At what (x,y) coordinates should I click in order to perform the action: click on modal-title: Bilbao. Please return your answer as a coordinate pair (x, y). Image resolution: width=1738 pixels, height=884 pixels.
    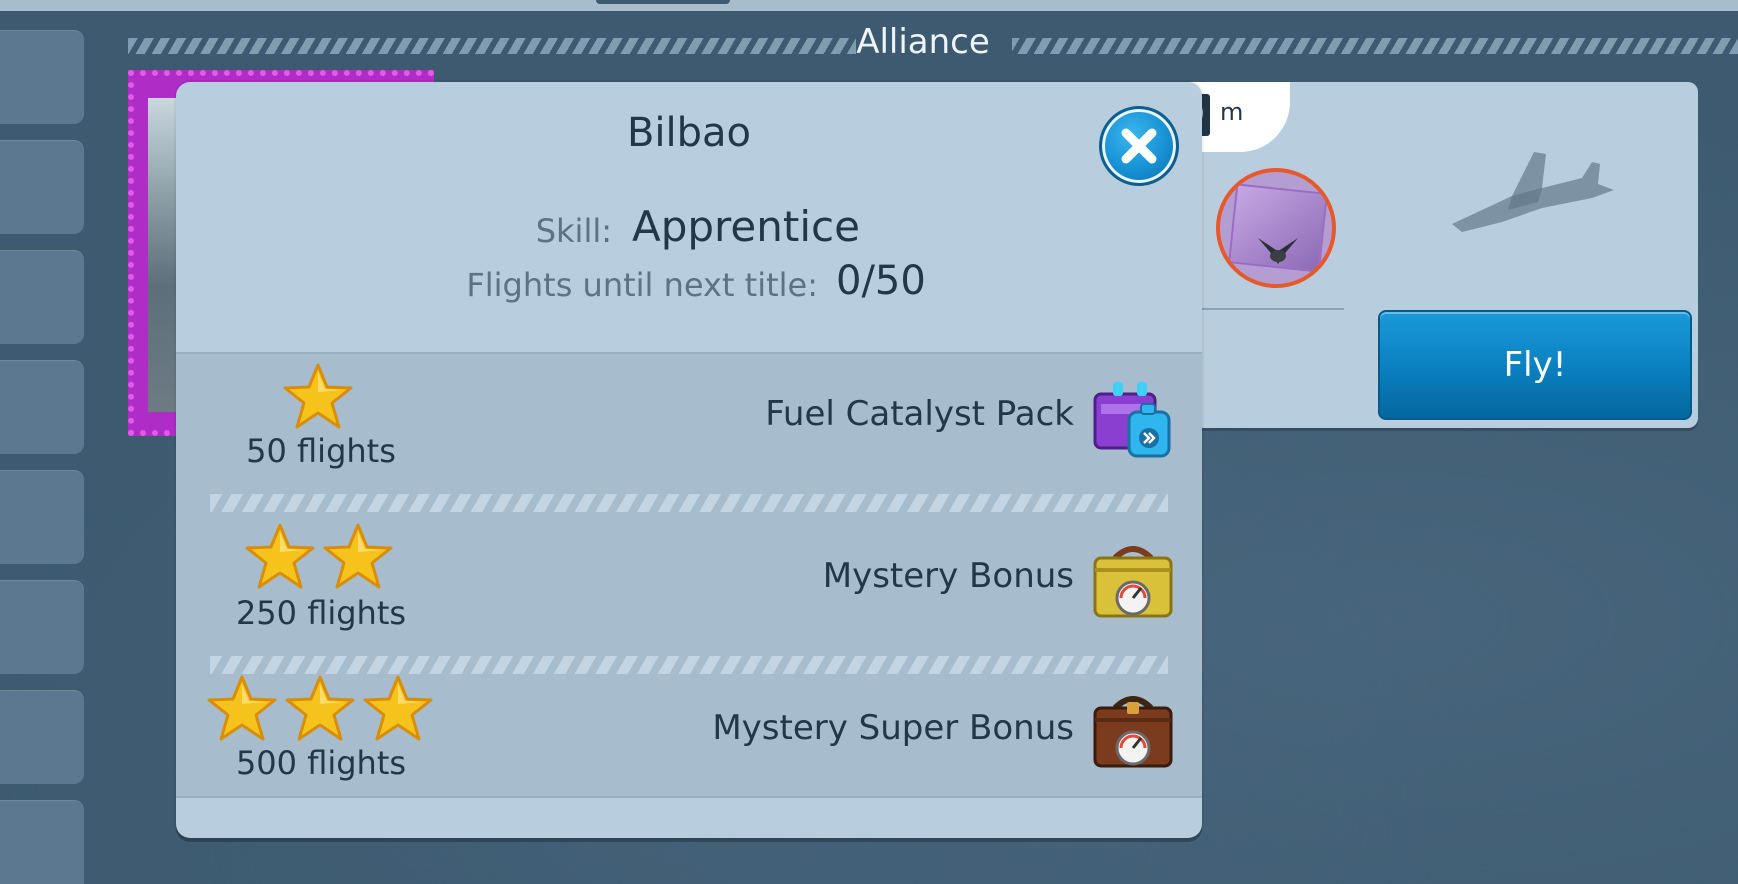
    Looking at the image, I should click on (689, 133).